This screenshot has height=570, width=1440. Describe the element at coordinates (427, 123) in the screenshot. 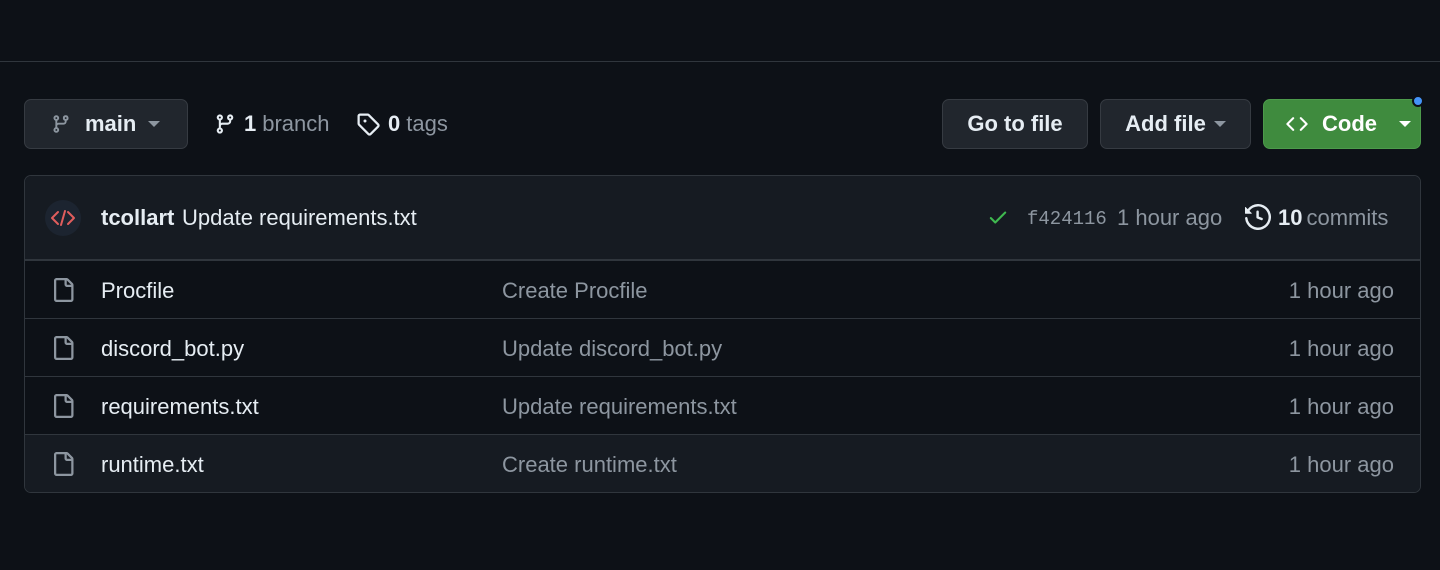

I see `tag-word: tags` at that location.